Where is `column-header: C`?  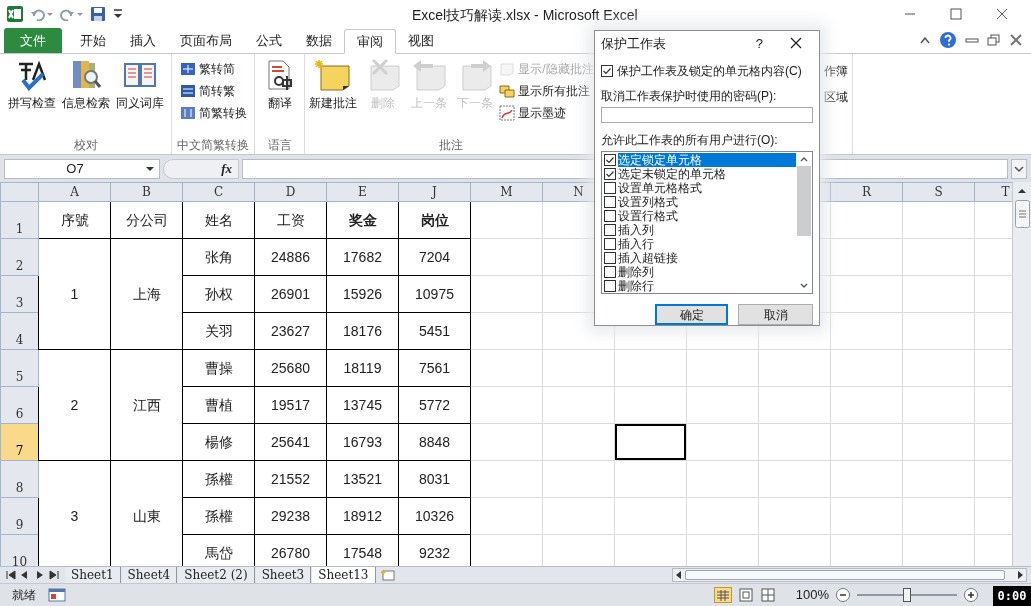 column-header: C is located at coordinates (218, 192).